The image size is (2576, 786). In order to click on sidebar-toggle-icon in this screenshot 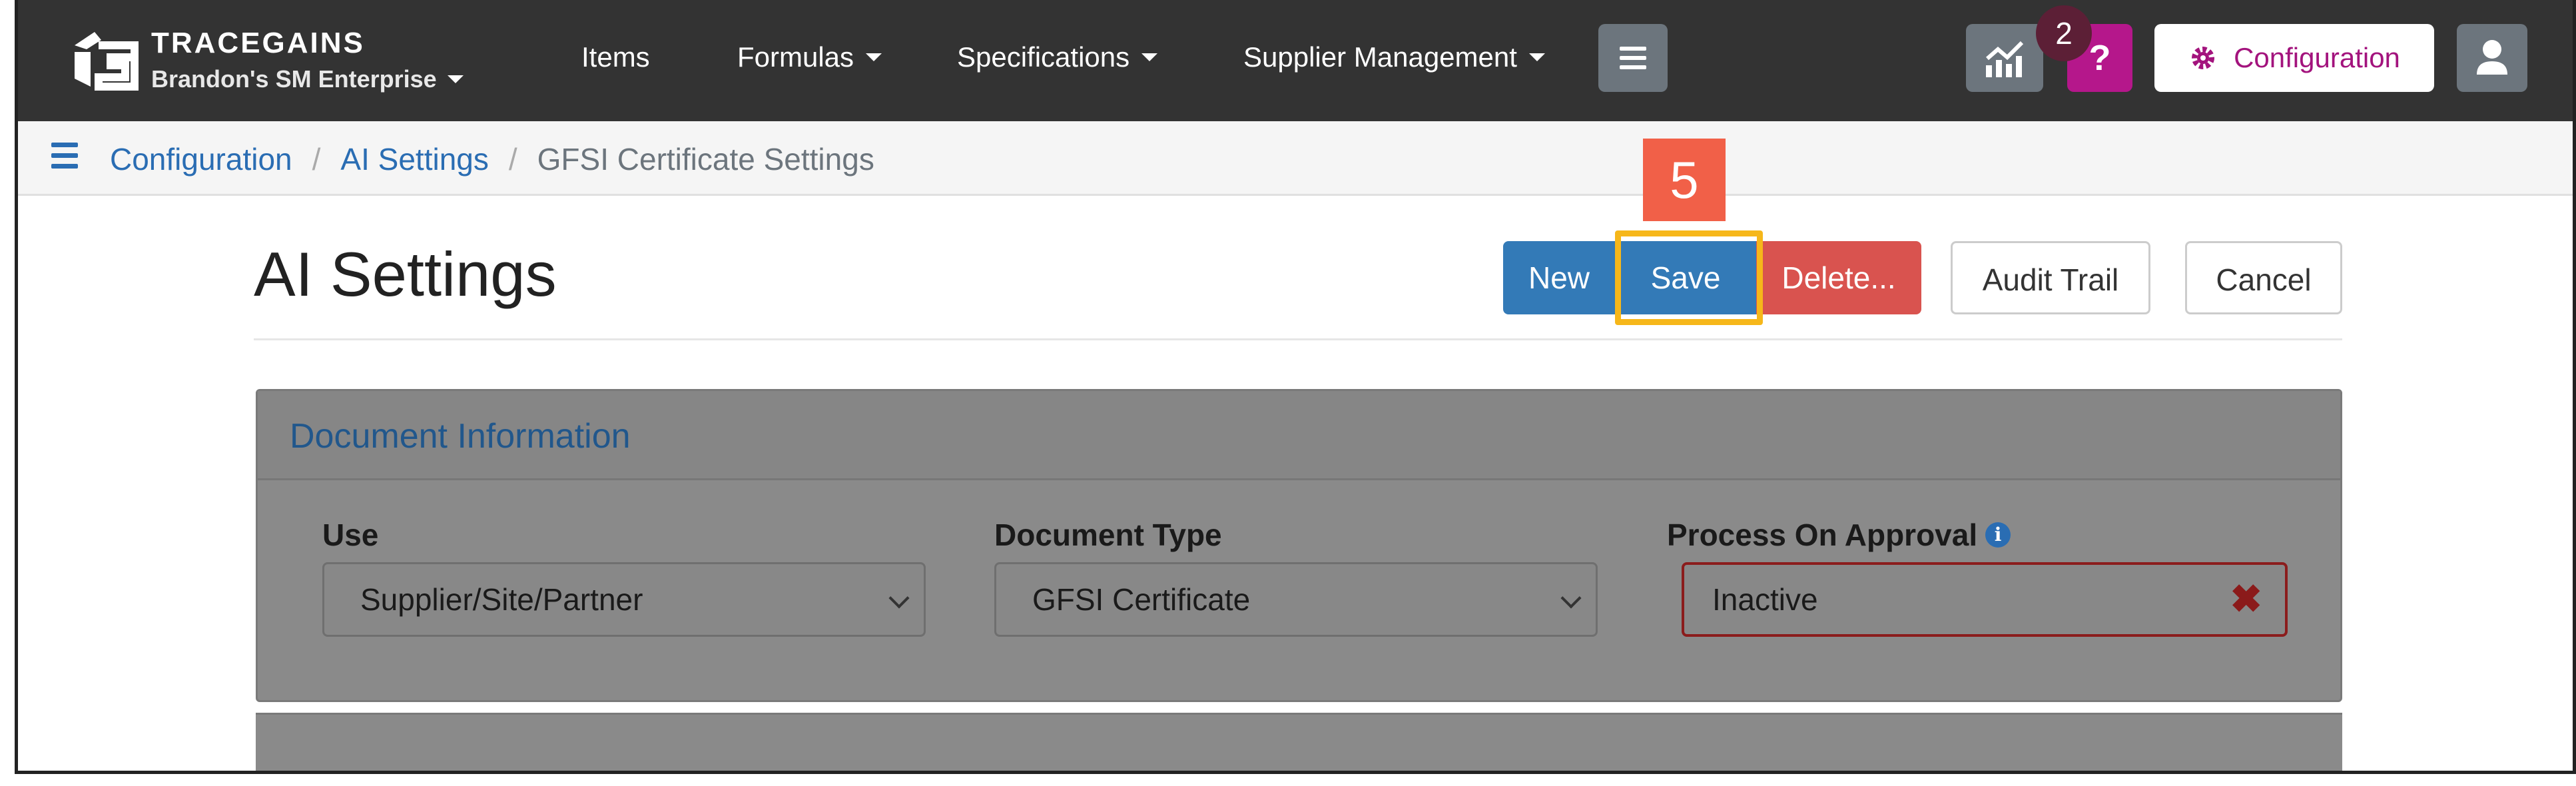, I will do `click(64, 159)`.